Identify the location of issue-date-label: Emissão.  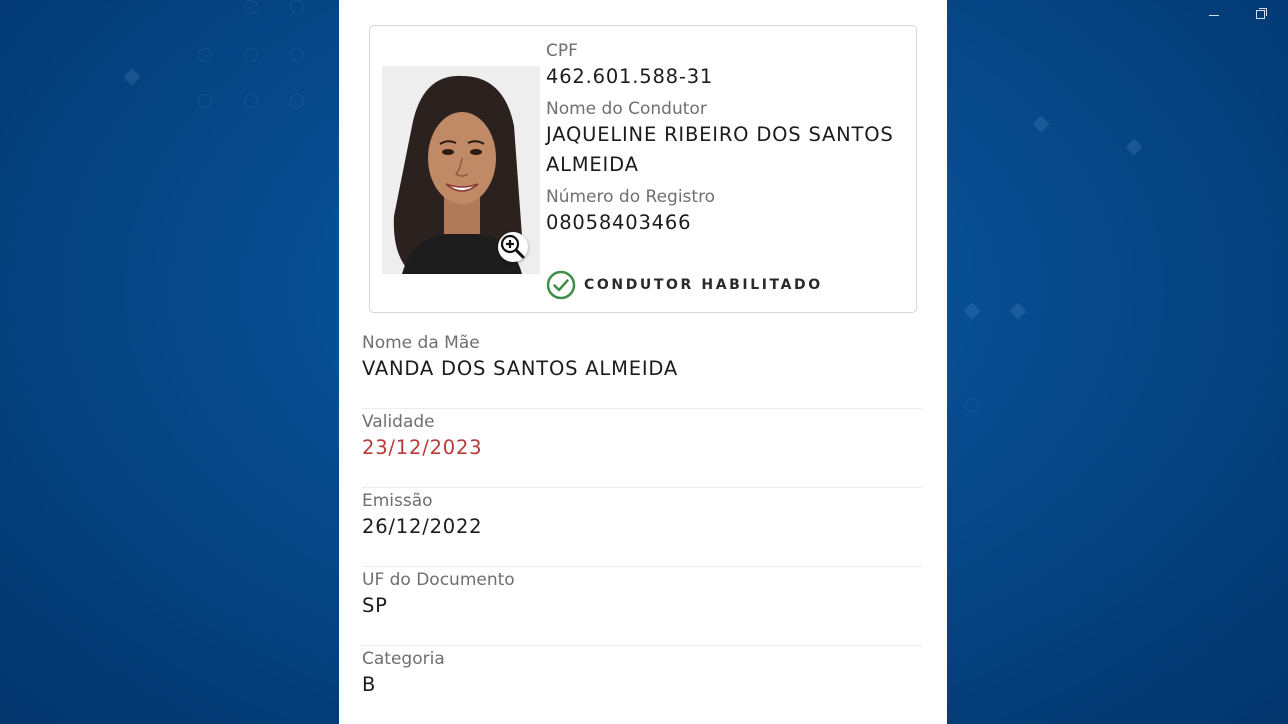
(397, 501).